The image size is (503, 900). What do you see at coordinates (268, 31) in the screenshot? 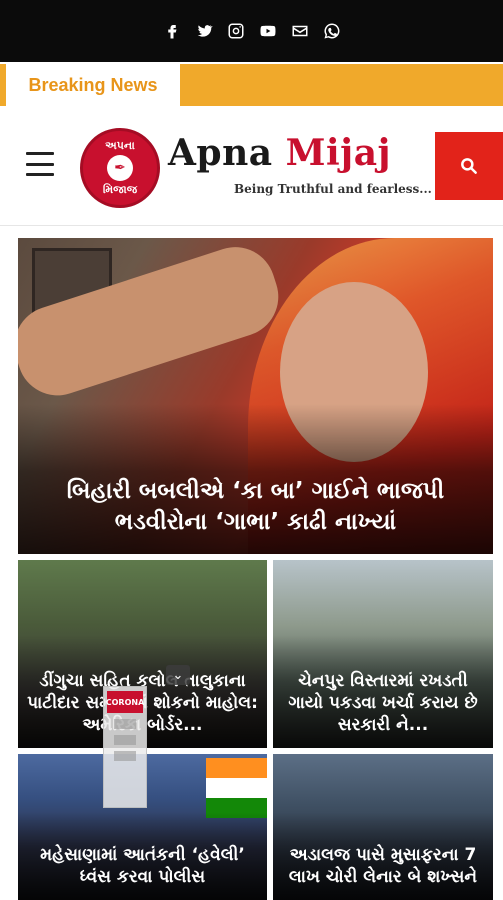
I see `youtube-icon` at bounding box center [268, 31].